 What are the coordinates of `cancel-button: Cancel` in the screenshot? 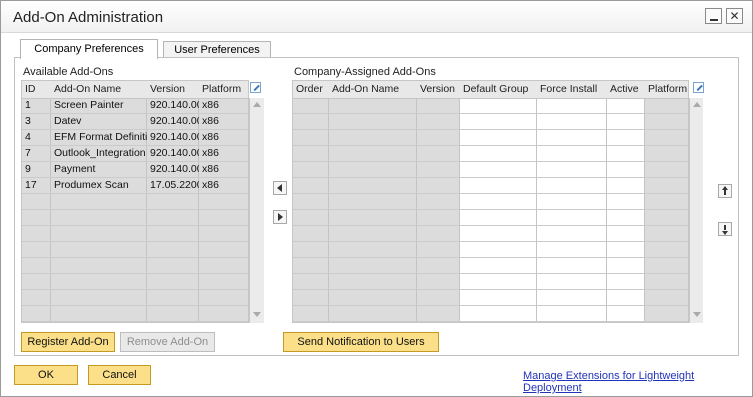 It's located at (119, 375).